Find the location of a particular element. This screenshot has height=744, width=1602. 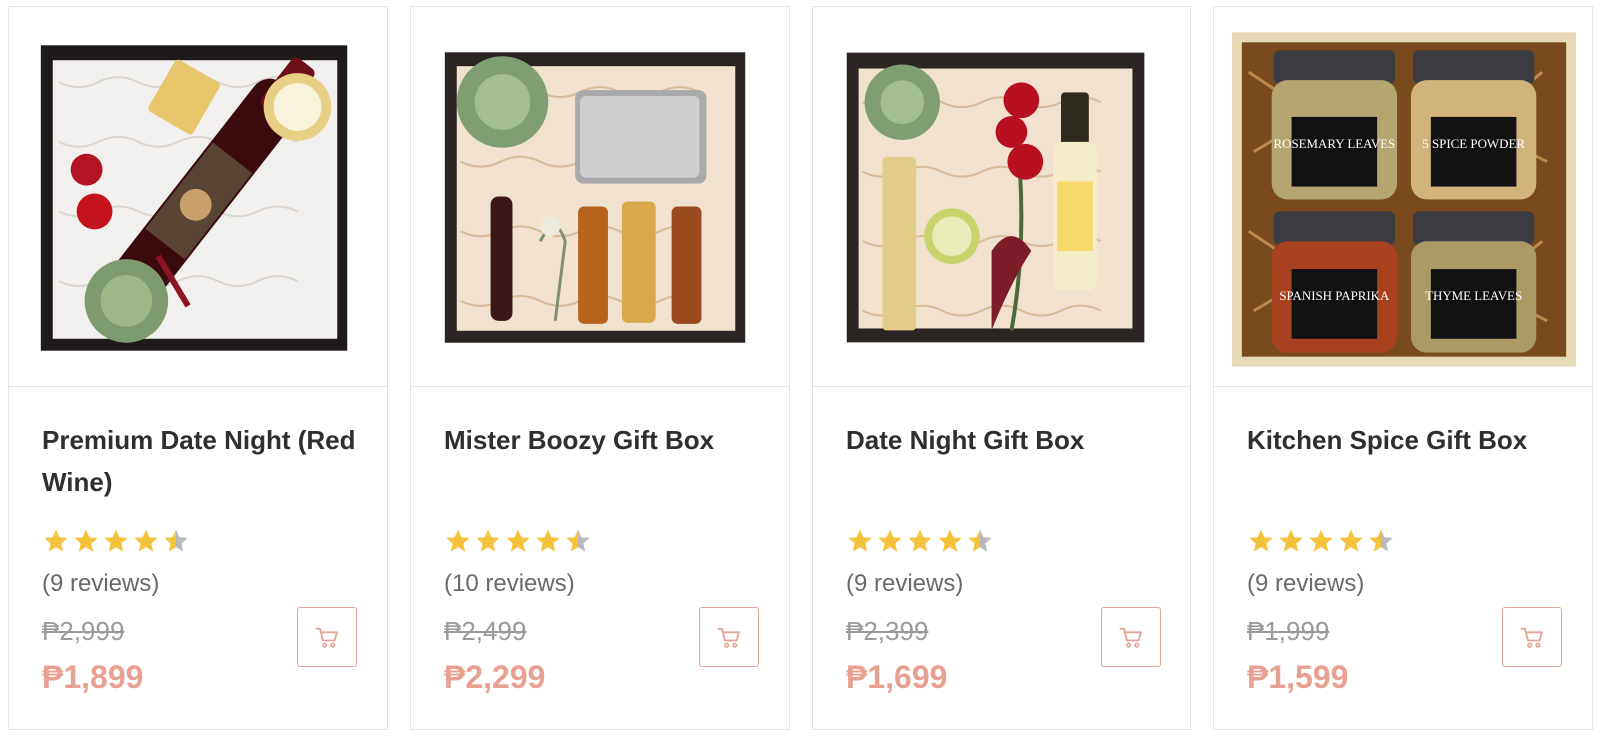

sale-price: ₱2,299 is located at coordinates (495, 677).